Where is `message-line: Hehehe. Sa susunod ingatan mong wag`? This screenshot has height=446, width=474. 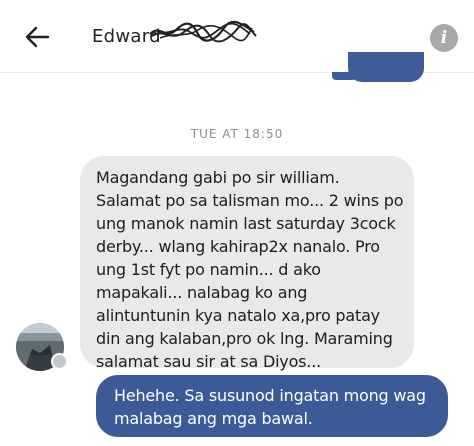 message-line: Hehehe. Sa susunod ingatan mong wag is located at coordinates (270, 395).